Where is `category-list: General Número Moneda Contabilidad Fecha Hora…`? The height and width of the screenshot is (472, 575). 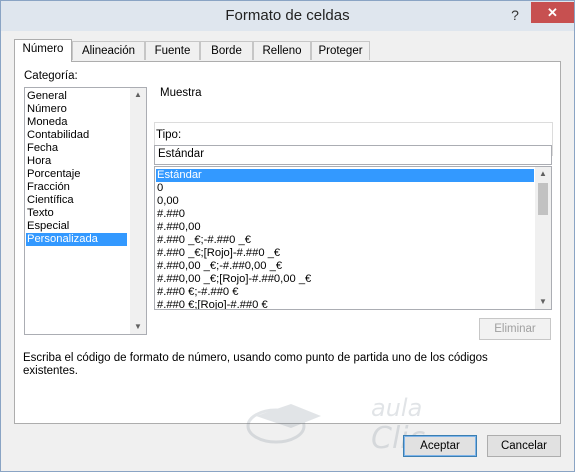
category-list: General Número Moneda Contabilidad Fecha Hora… is located at coordinates (85, 211).